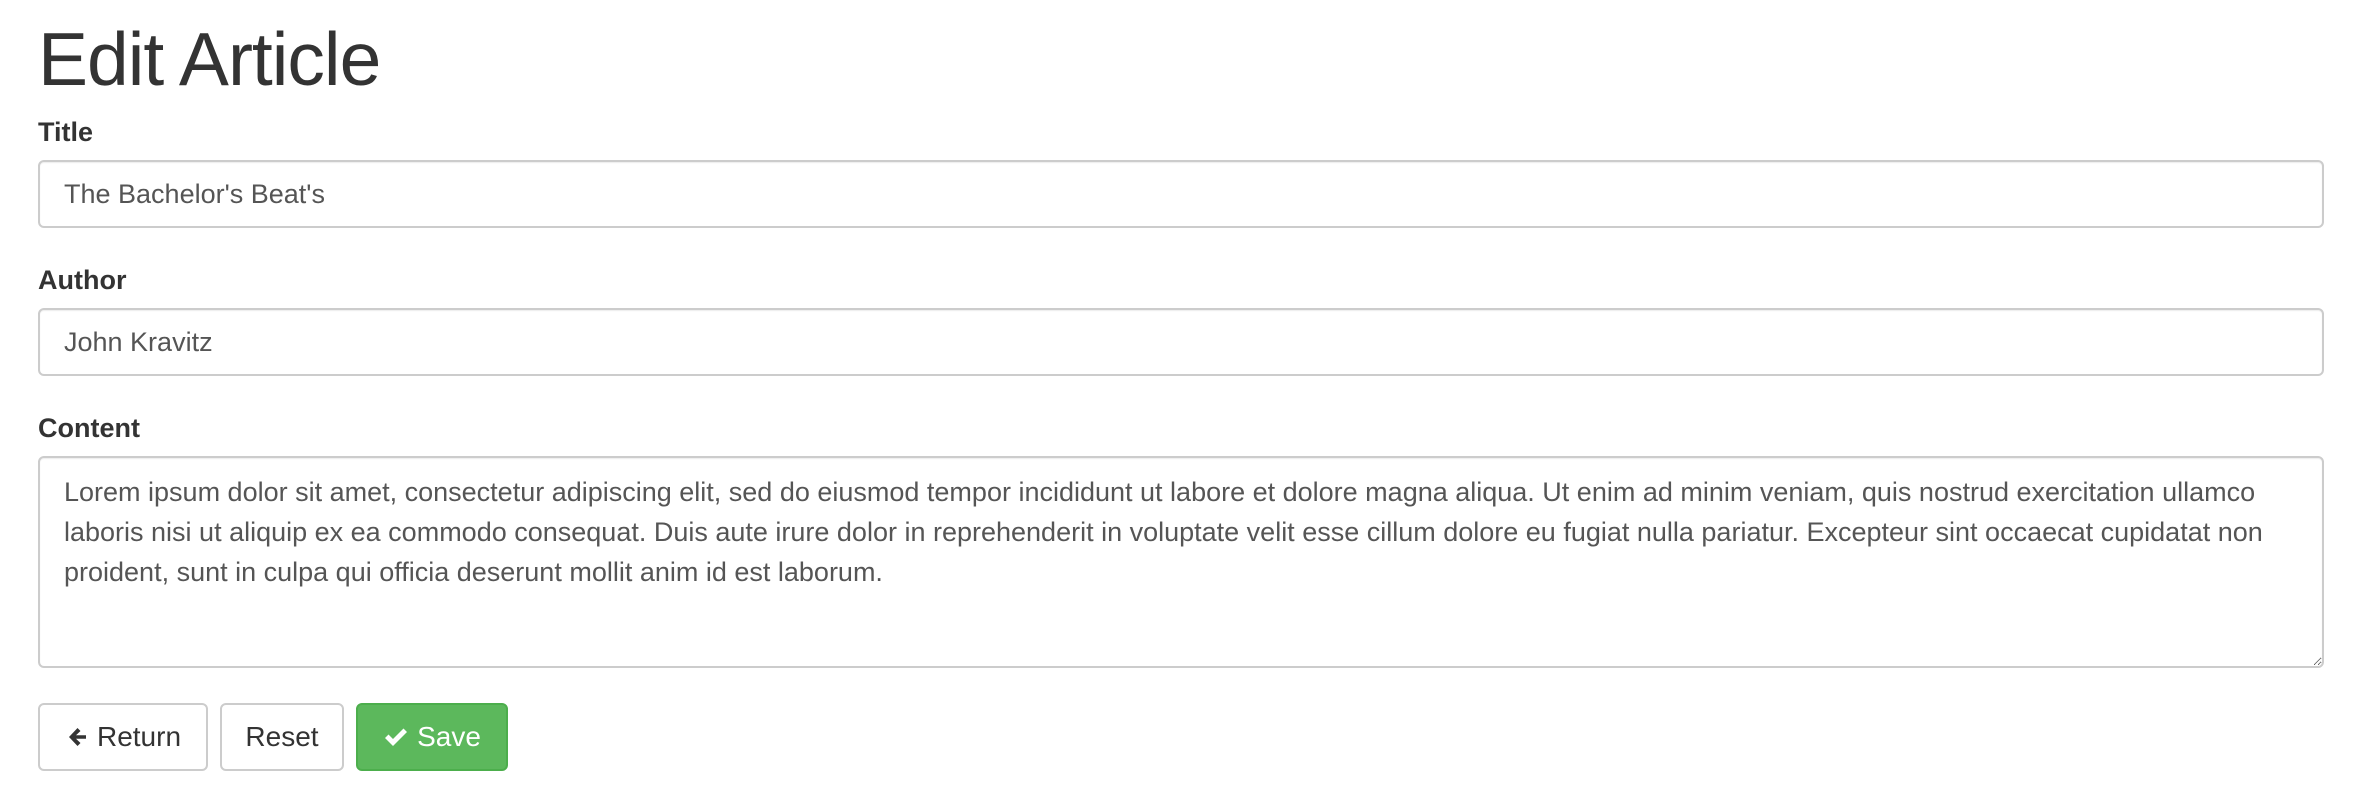 This screenshot has width=2362, height=808. I want to click on save-button: Save, so click(432, 737).